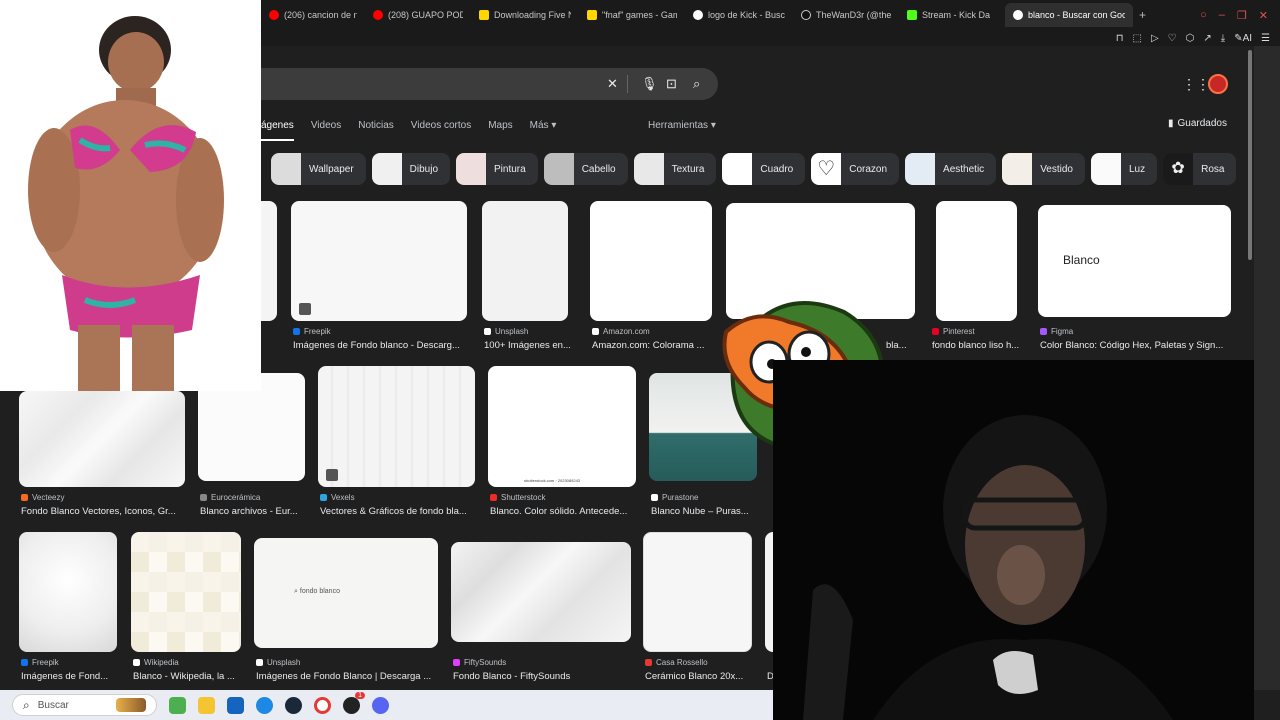 The image size is (1280, 720). Describe the element at coordinates (486, 84) in the screenshot. I see `search-input: ✕ 🎙 ⊡ ⌕` at that location.